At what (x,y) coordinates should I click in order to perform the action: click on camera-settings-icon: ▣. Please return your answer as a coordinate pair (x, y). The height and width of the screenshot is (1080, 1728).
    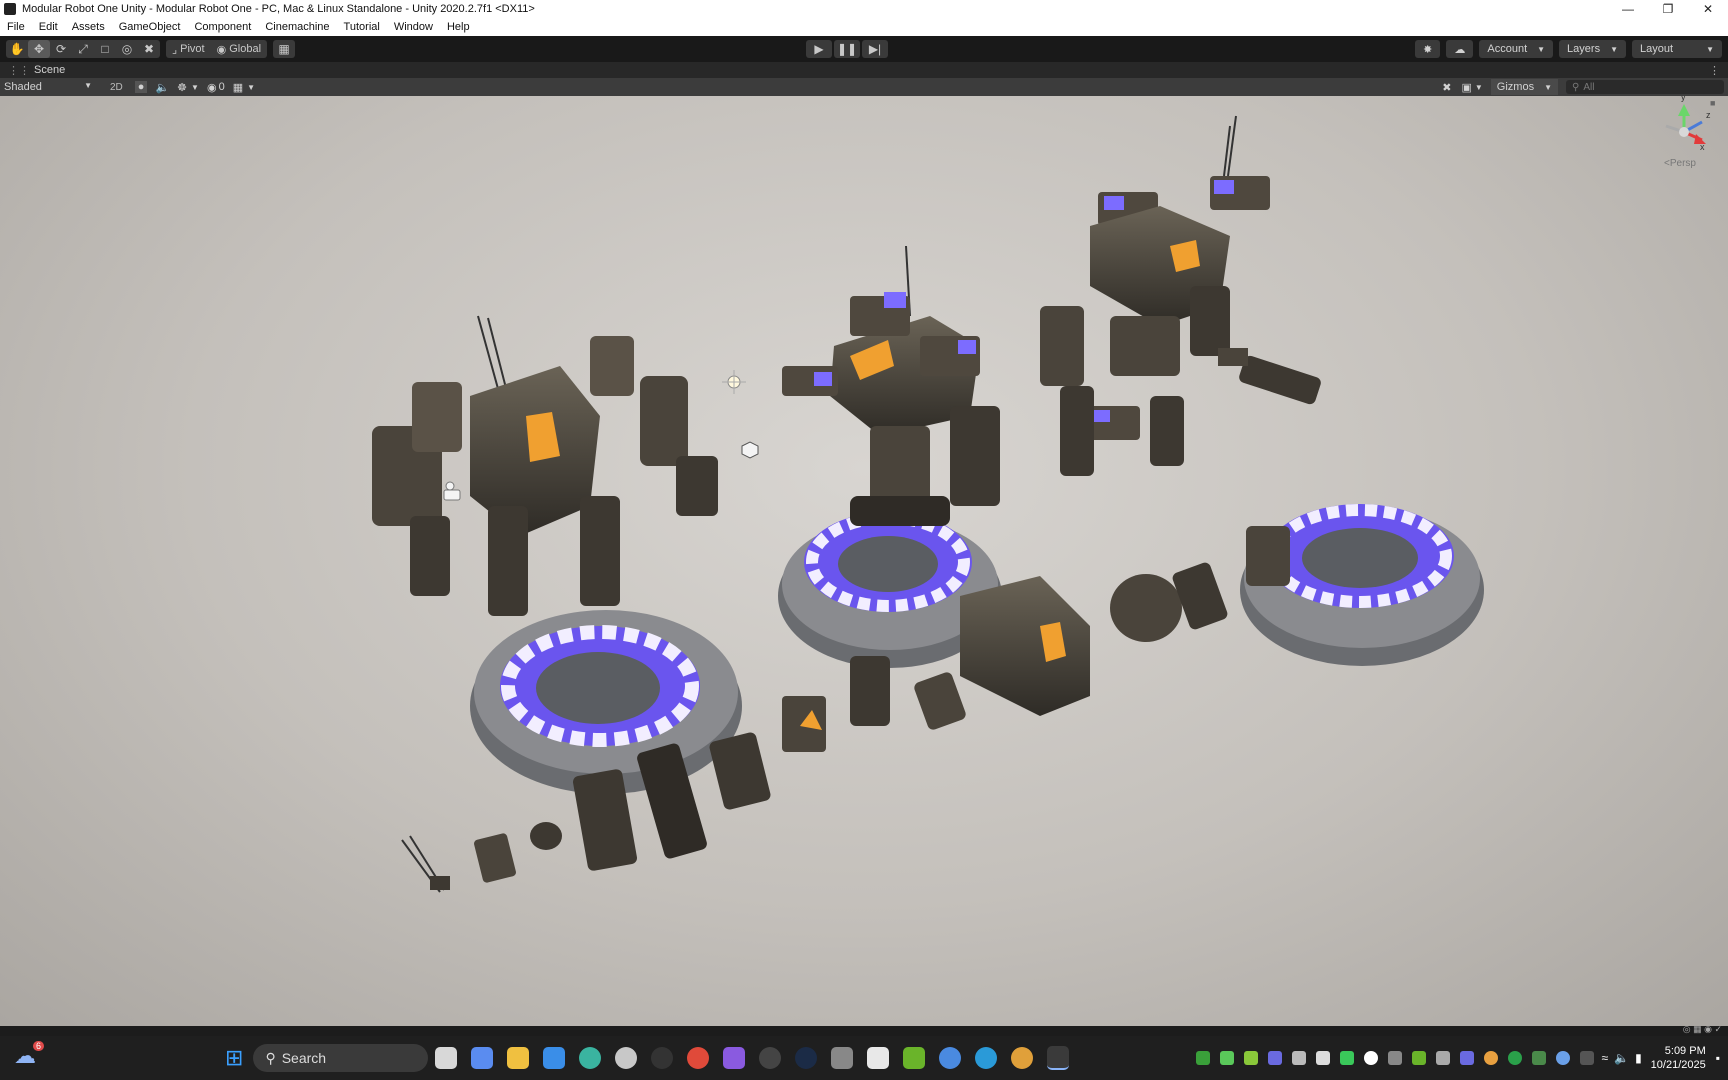
    Looking at the image, I should click on (1466, 87).